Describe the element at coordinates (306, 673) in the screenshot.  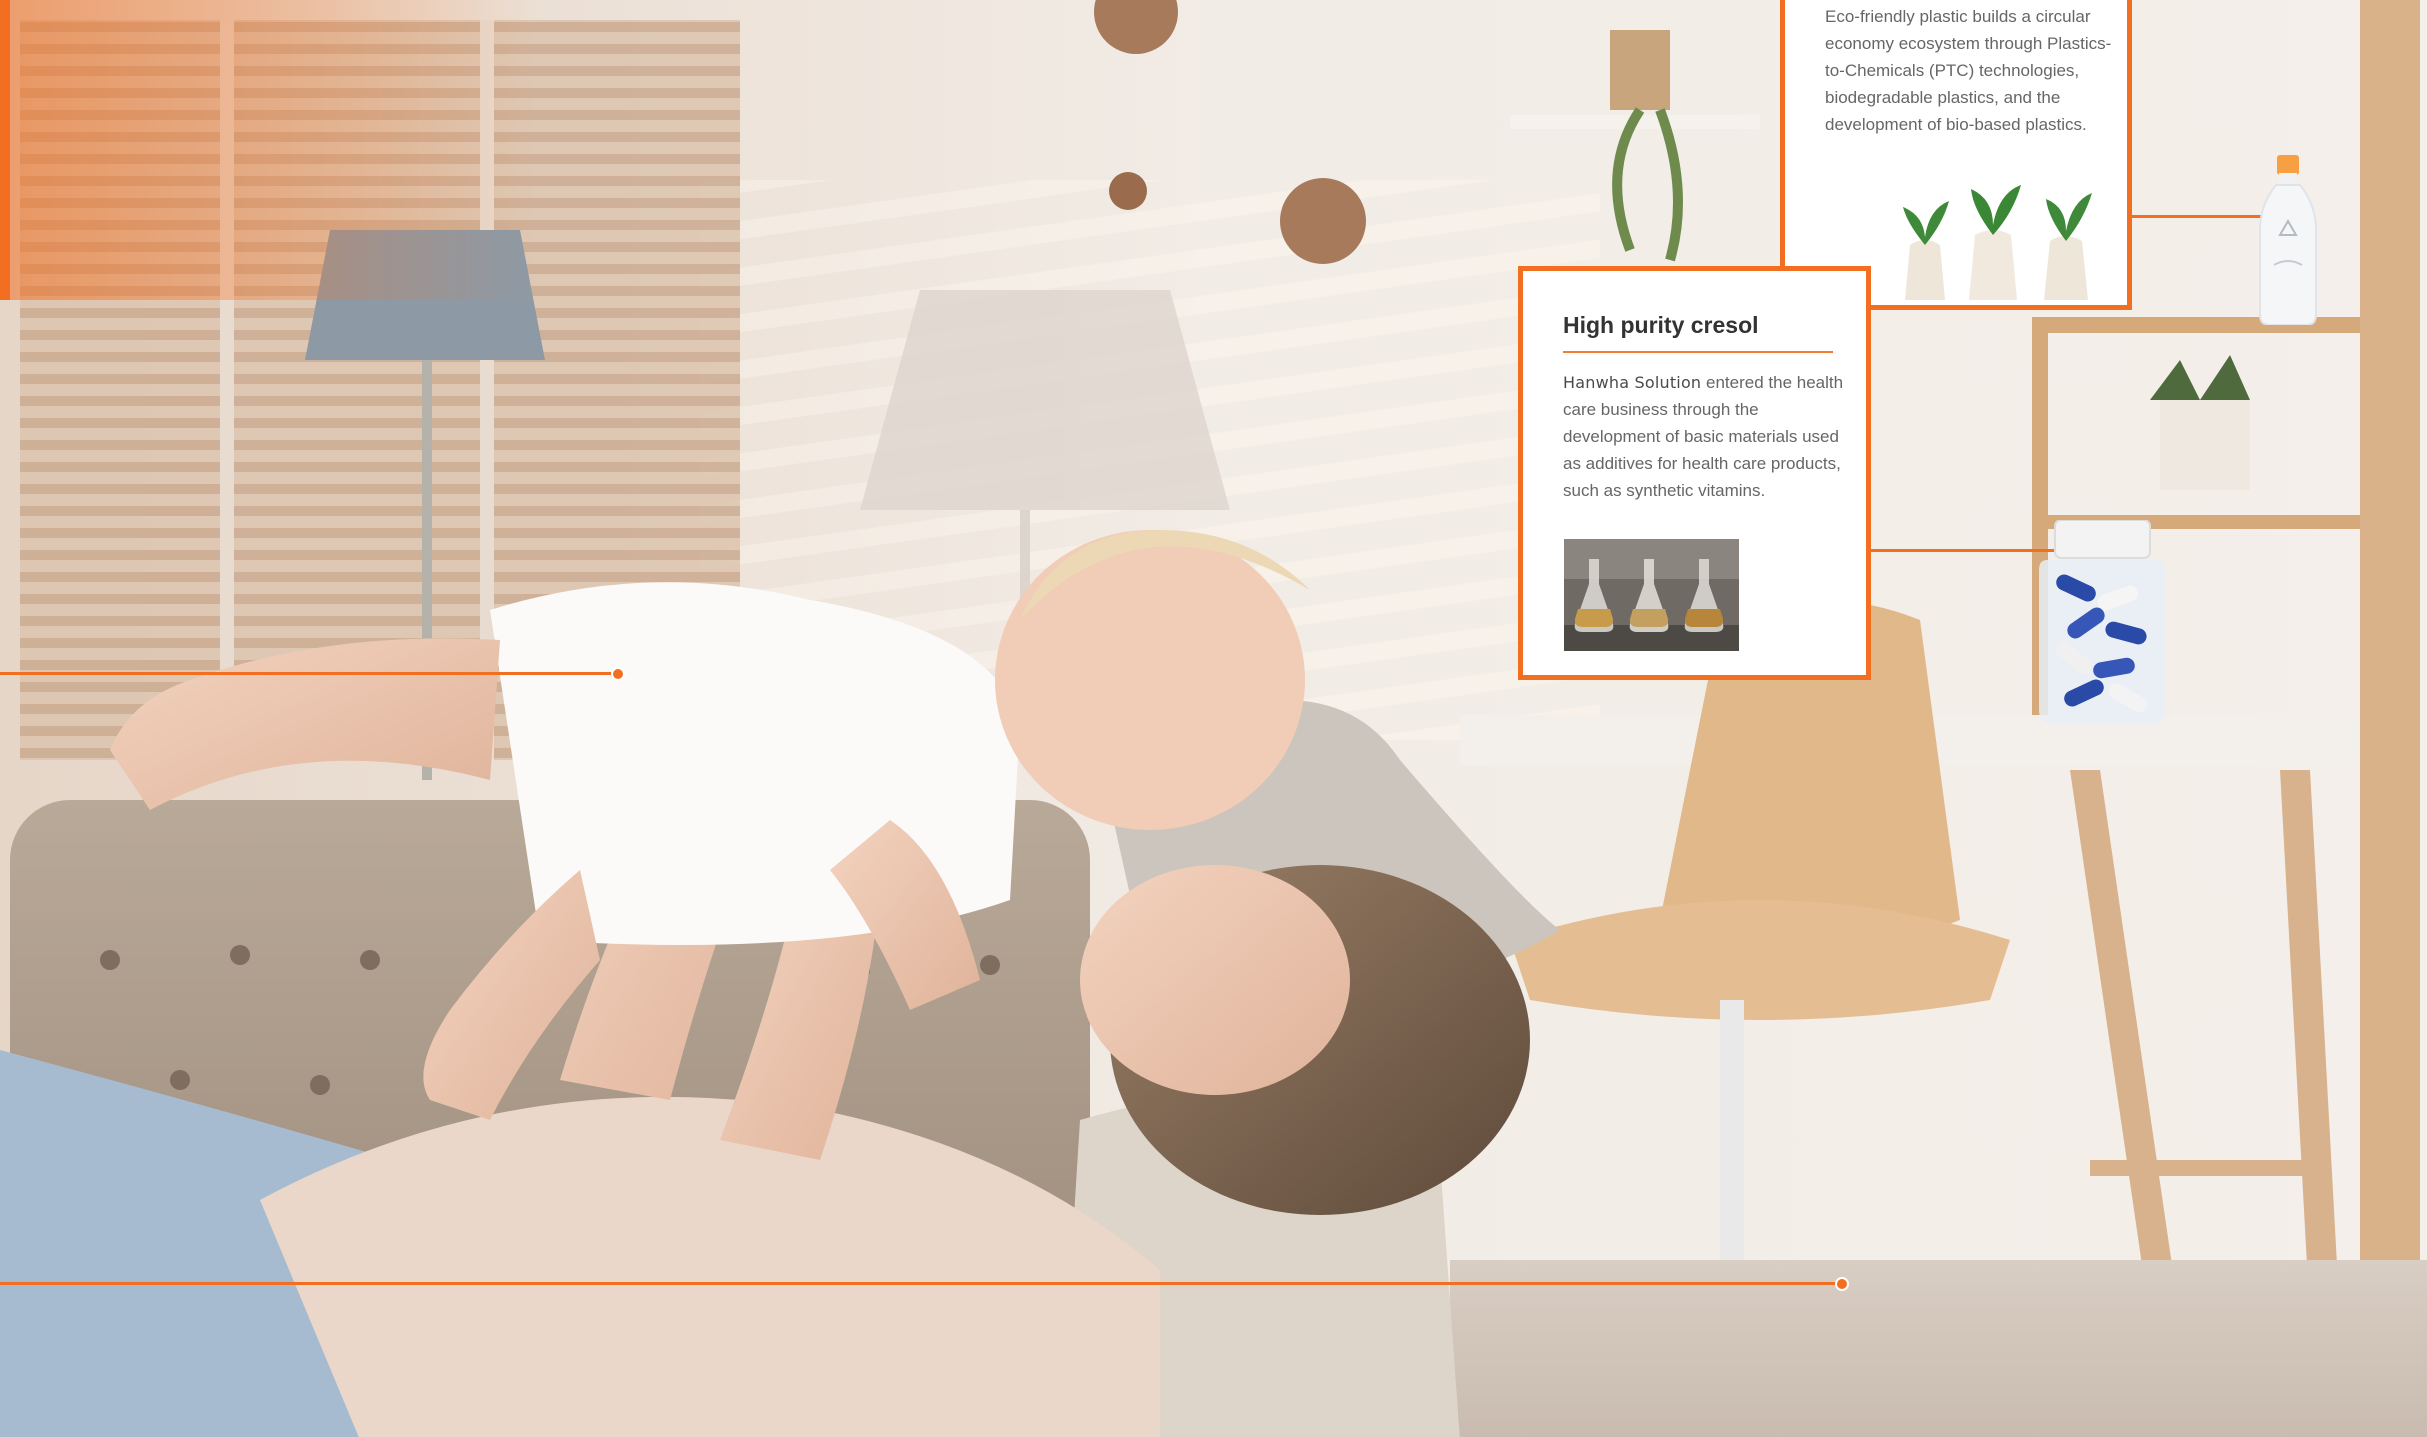
I see `callout-line-baby` at that location.